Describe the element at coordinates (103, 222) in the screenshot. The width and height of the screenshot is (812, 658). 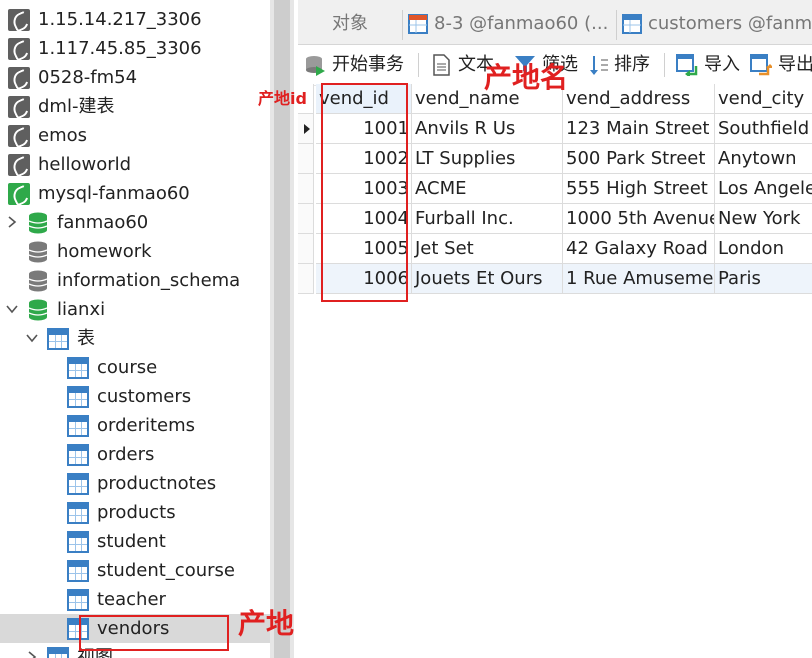
I see `tree-database-label: fanmao60` at that location.